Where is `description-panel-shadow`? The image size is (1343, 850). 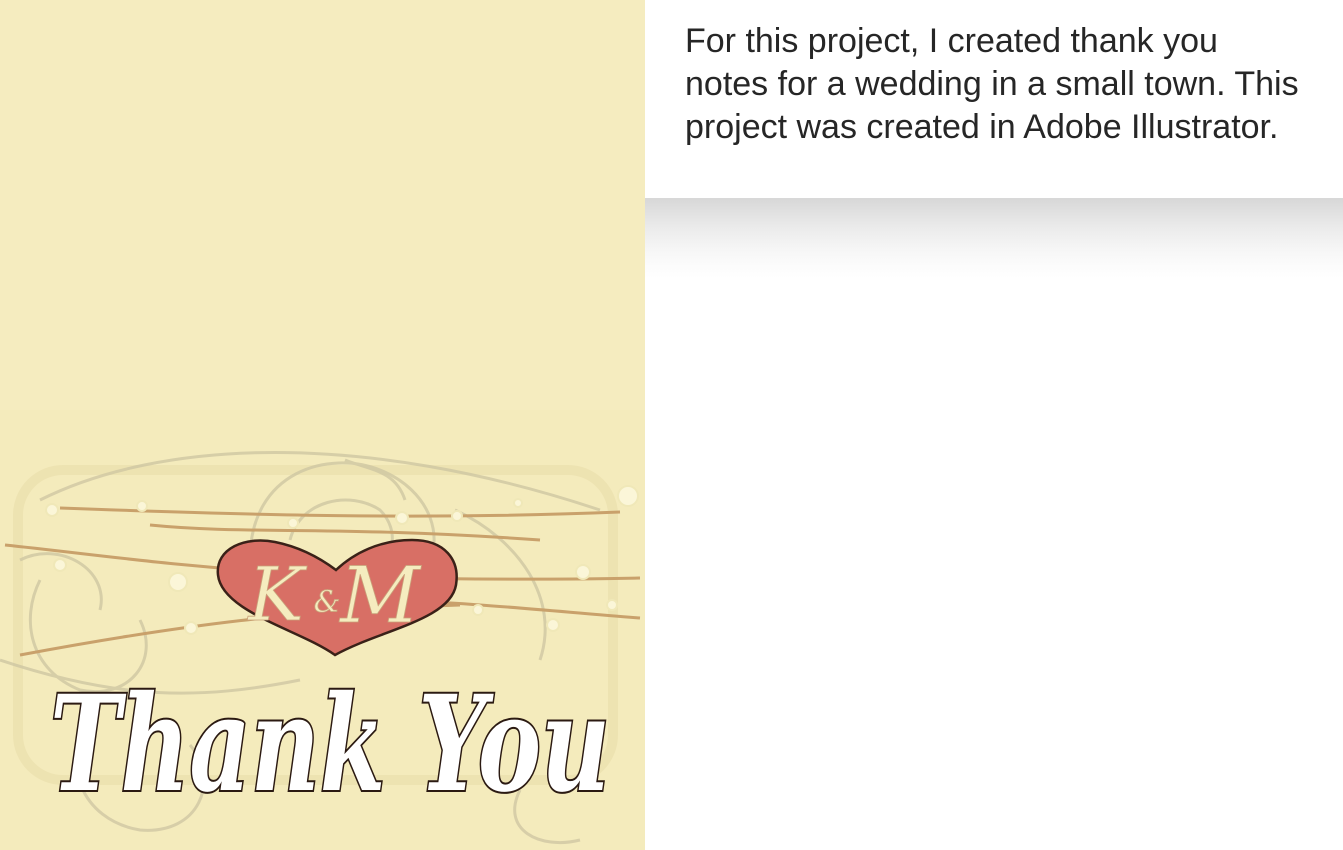 description-panel-shadow is located at coordinates (994, 238).